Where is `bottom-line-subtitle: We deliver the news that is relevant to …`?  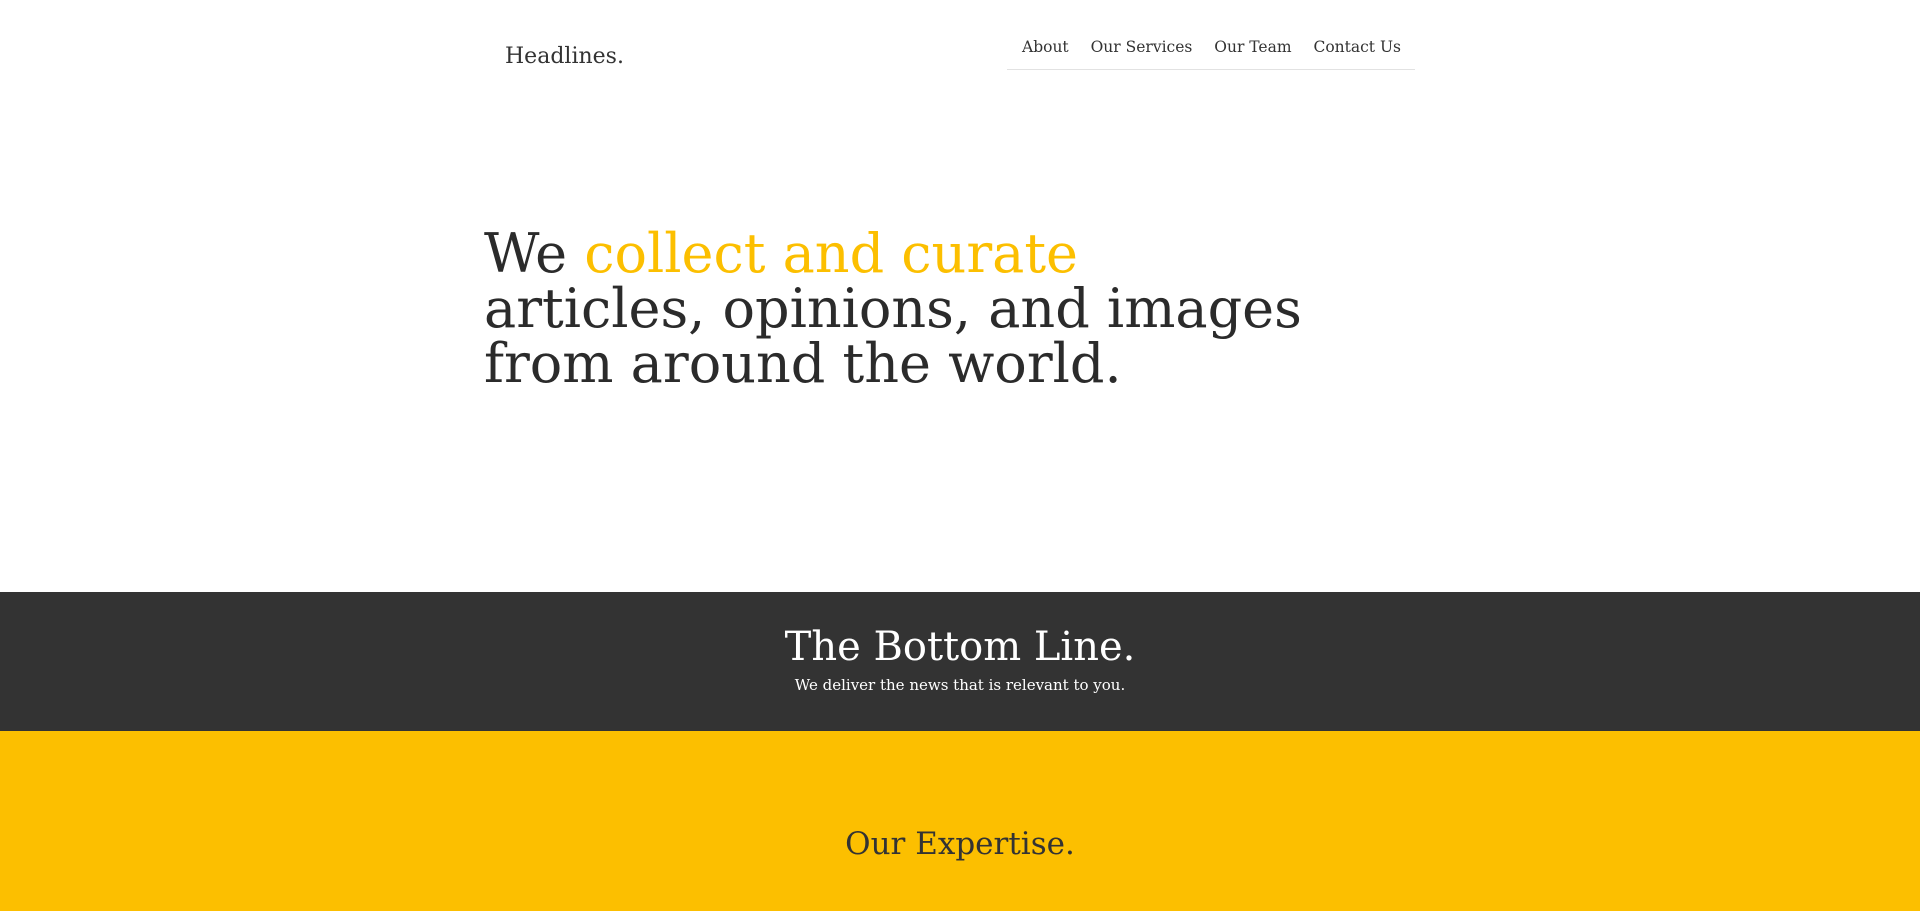 bottom-line-subtitle: We deliver the news that is relevant to … is located at coordinates (960, 685).